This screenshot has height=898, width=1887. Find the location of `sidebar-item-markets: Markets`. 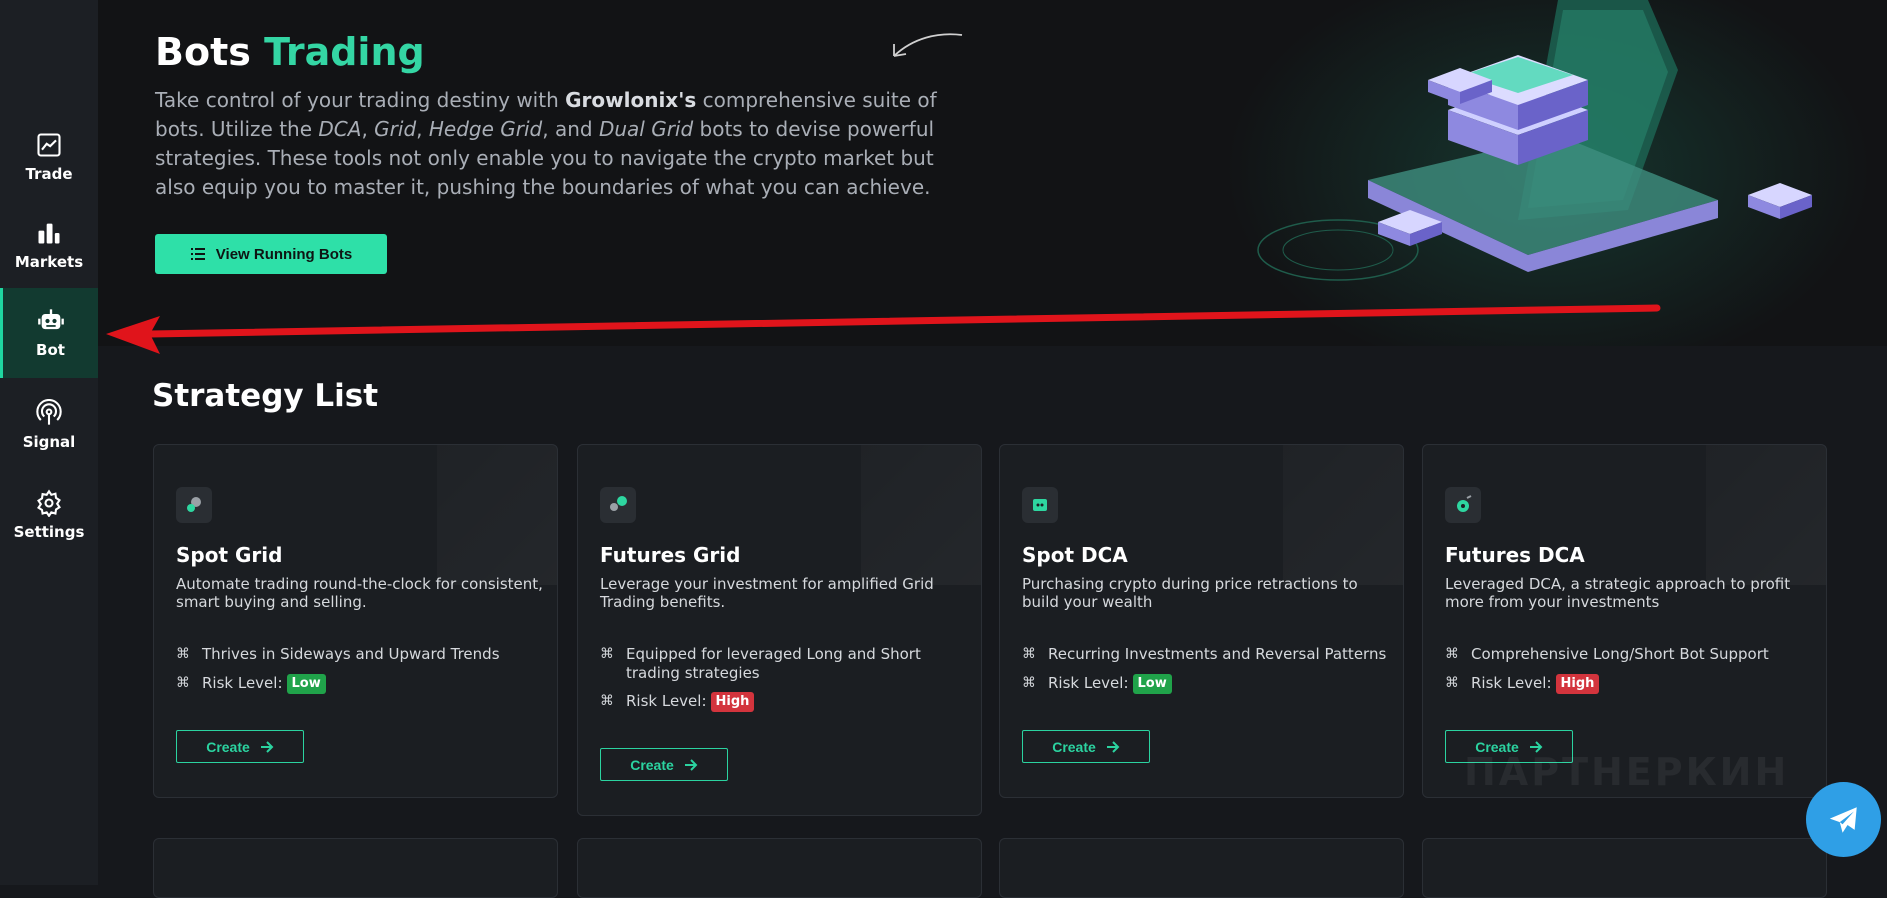

sidebar-item-markets: Markets is located at coordinates (49, 245).